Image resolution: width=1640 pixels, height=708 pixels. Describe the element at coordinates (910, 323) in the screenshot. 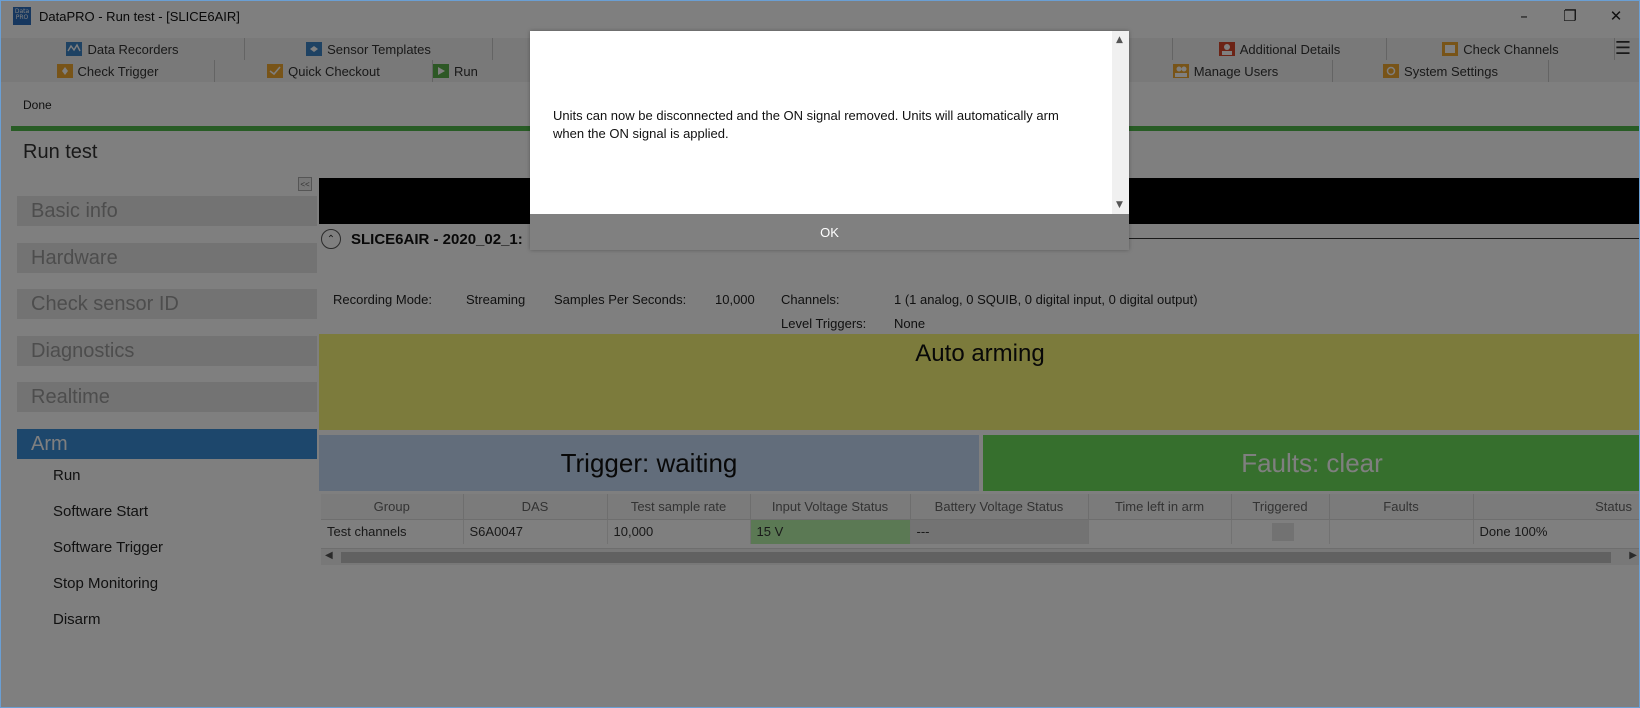

I see `level-triggers-value: None` at that location.